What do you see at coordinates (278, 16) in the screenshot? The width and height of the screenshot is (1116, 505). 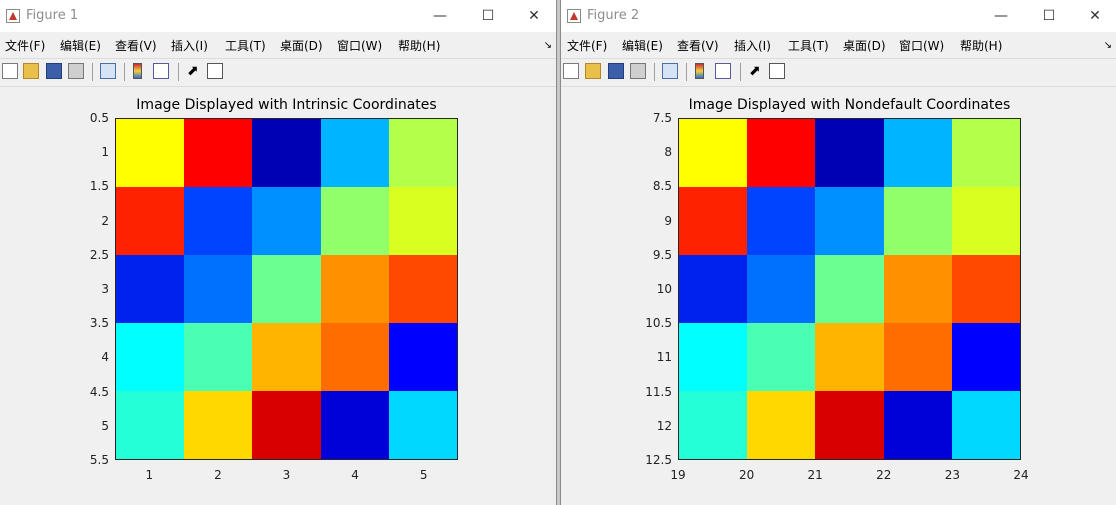 I see `title-bar: Figure 1 — ☐ ✕` at bounding box center [278, 16].